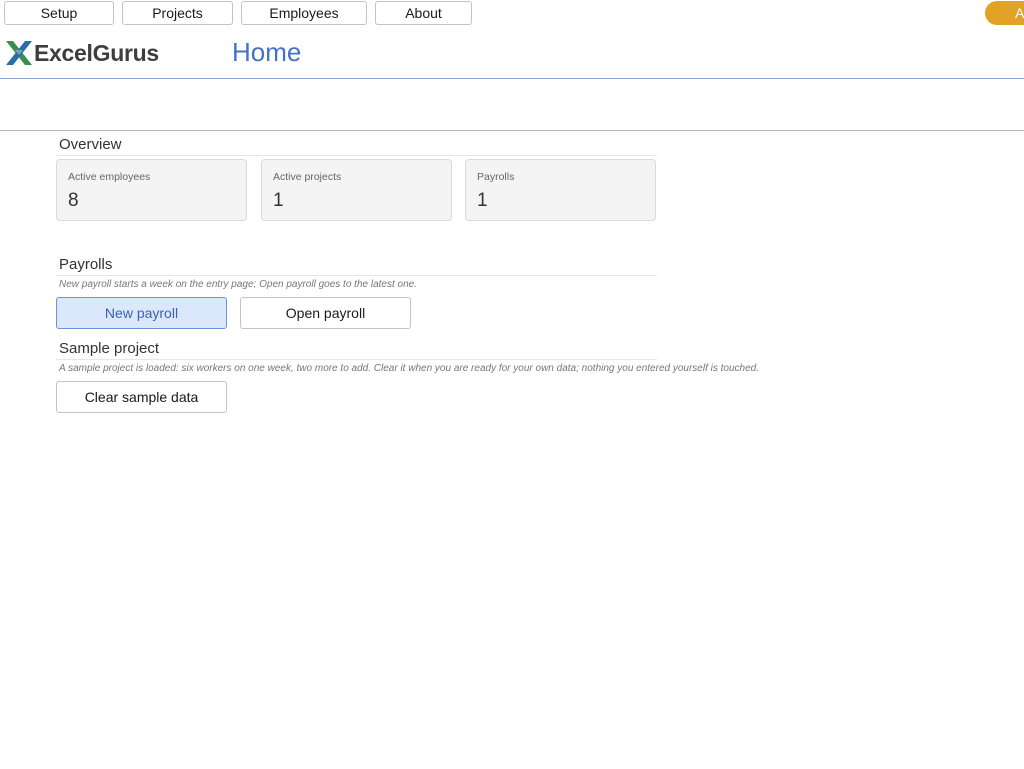  I want to click on card-value: 8, so click(73, 200).